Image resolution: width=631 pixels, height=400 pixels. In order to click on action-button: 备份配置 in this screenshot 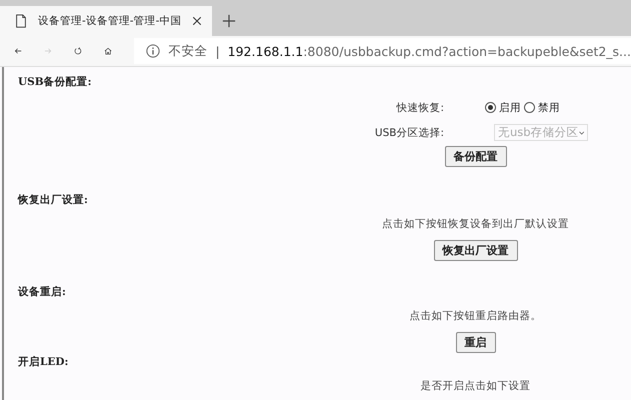, I will do `click(475, 156)`.